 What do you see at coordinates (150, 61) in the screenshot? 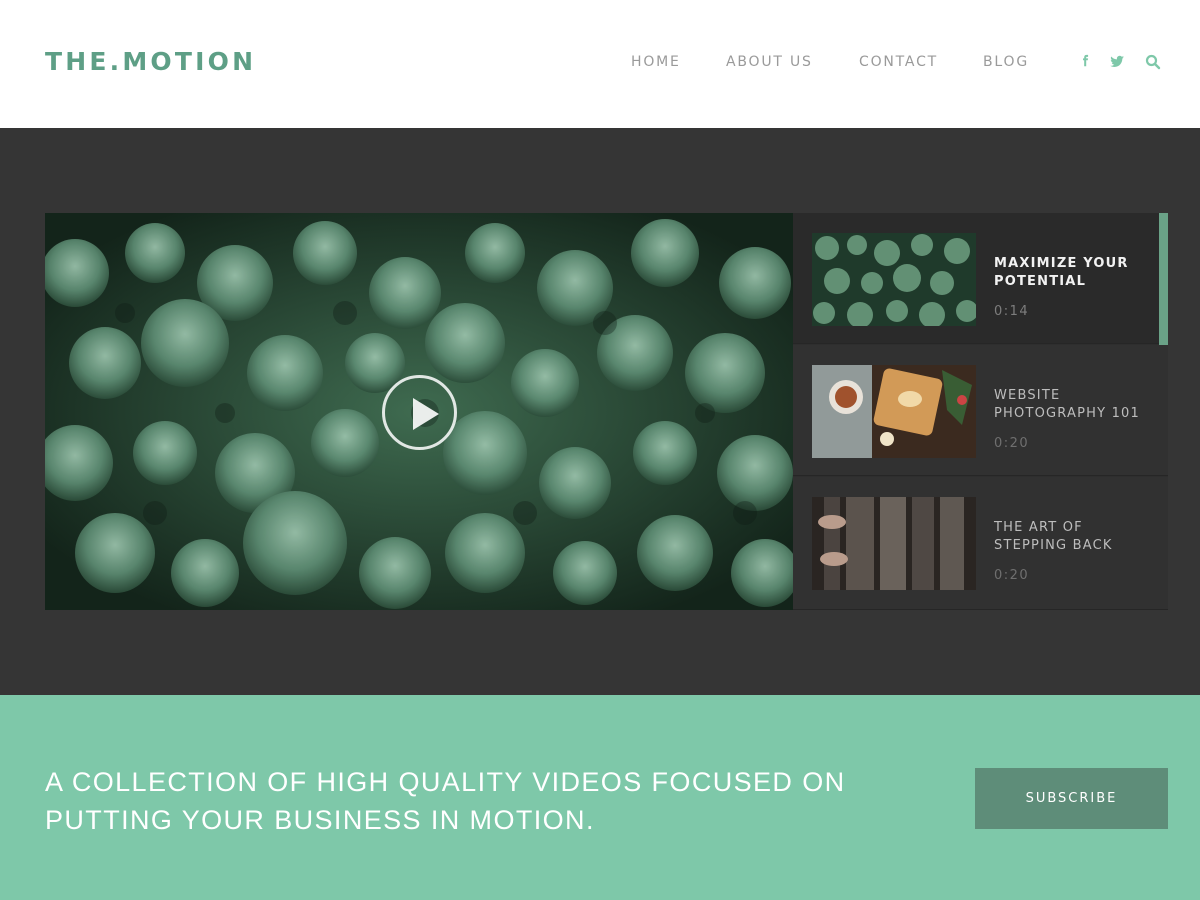
I see `site-logo: THE.MOTION` at bounding box center [150, 61].